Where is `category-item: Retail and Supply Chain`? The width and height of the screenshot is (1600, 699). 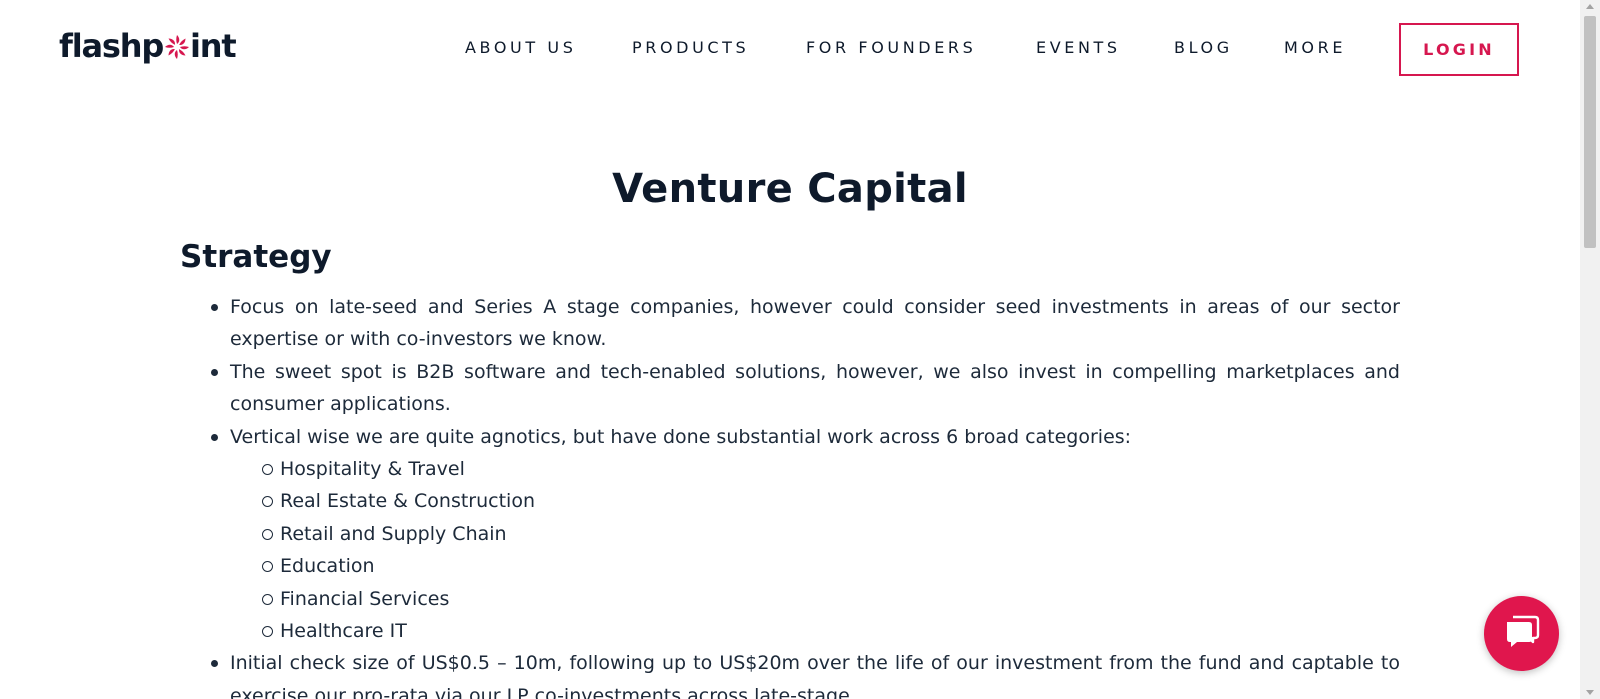
category-item: Retail and Supply Chain is located at coordinates (815, 534).